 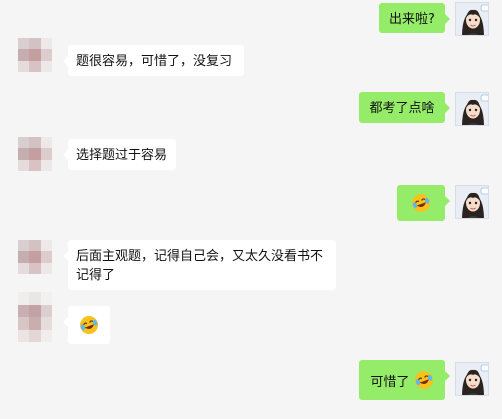 What do you see at coordinates (200, 256) in the screenshot?
I see `message-text-line: 后面主观题，记得自己会，又太久没看书不` at bounding box center [200, 256].